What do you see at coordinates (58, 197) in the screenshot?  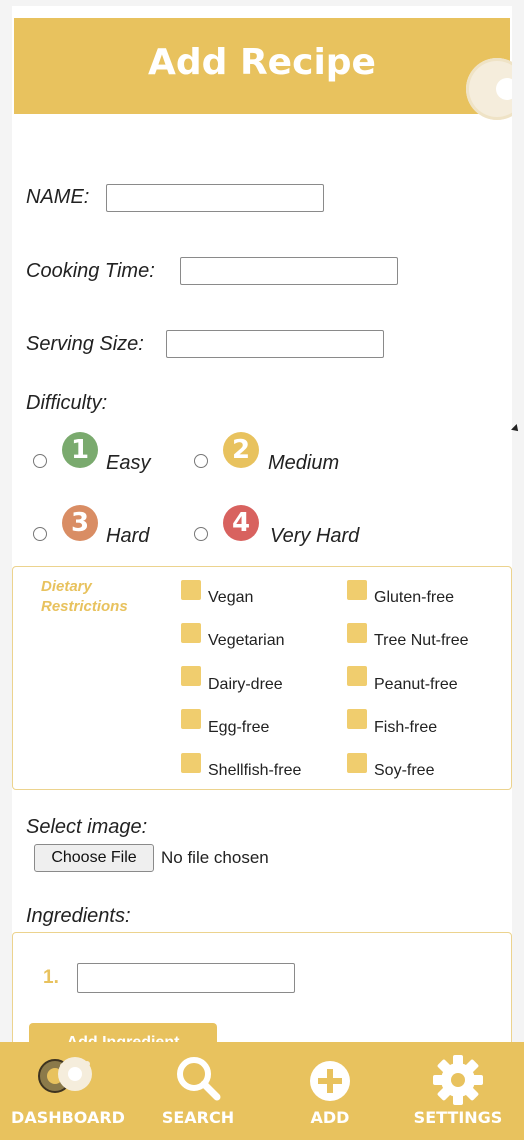 I see `name-label: NAME:` at bounding box center [58, 197].